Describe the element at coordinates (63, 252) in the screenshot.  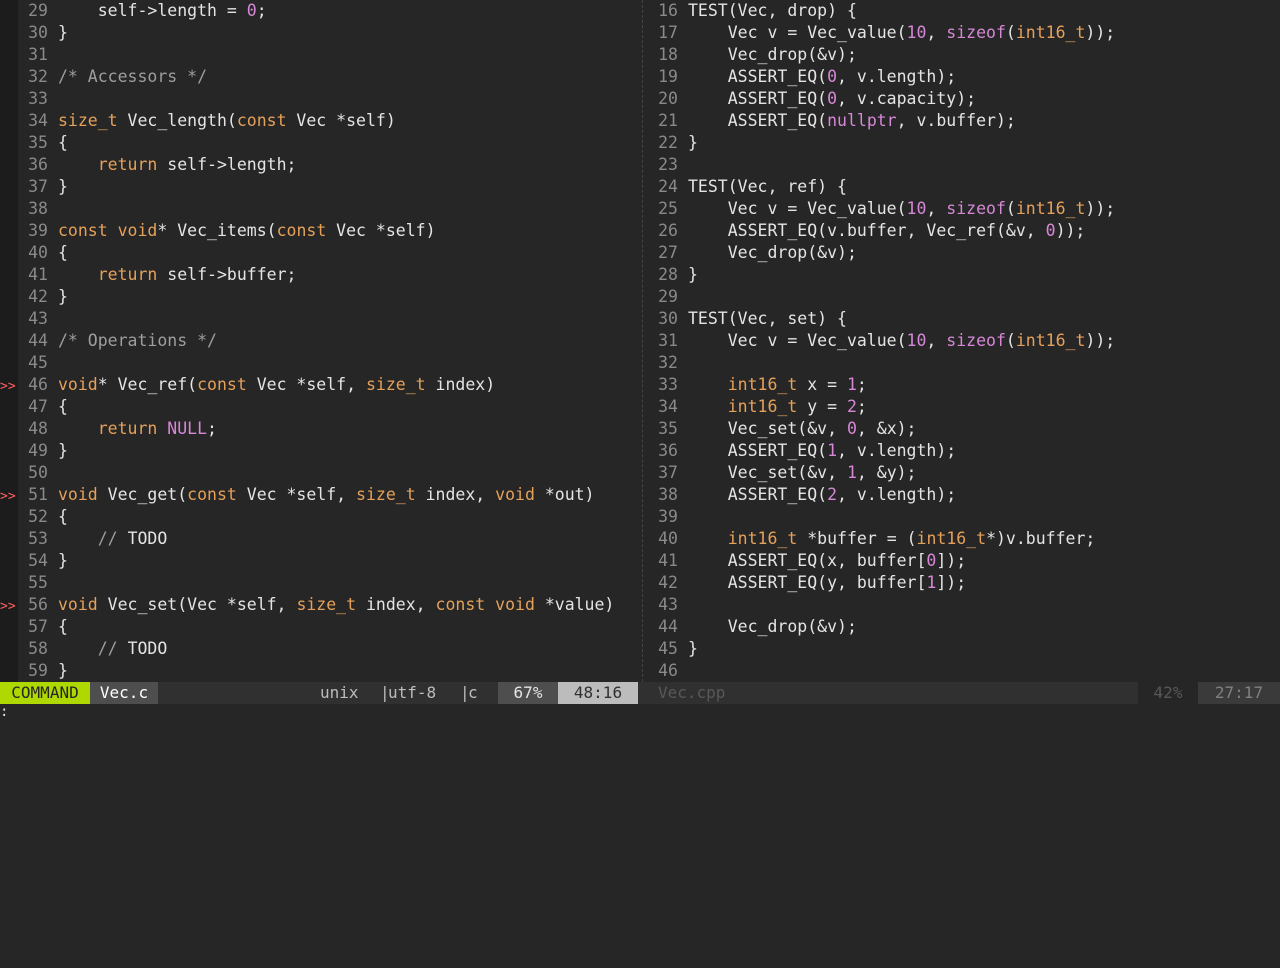
I see `code-token: {` at that location.